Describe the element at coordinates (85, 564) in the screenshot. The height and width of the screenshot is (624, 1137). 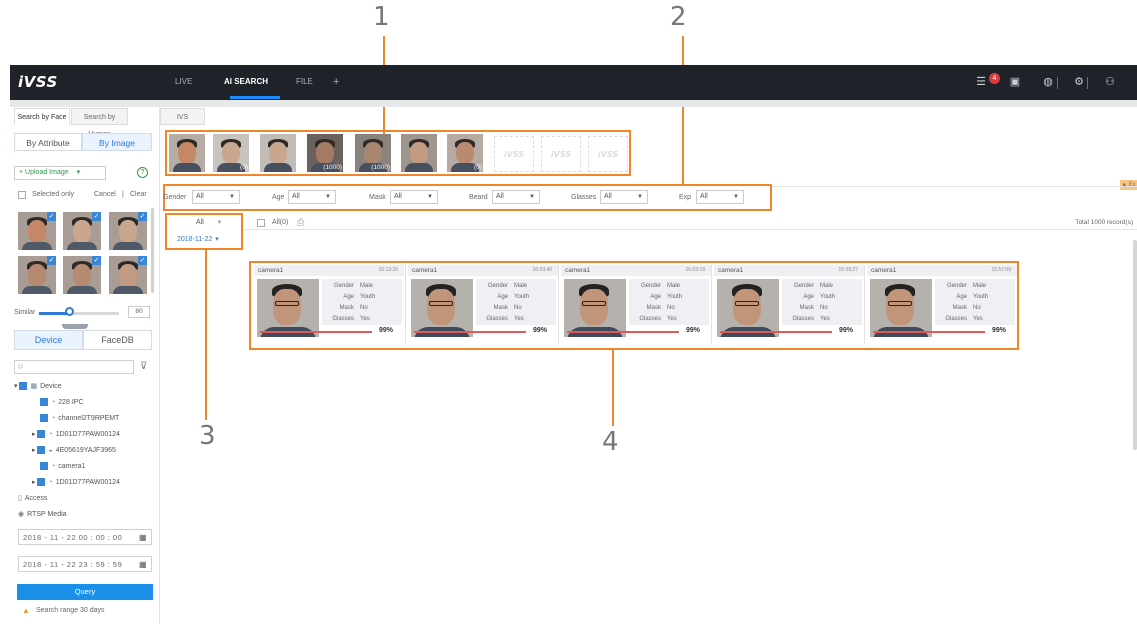
I see `end-time-field: 2018 - 11 - 22 23 : 59 : 59 ▦` at that location.